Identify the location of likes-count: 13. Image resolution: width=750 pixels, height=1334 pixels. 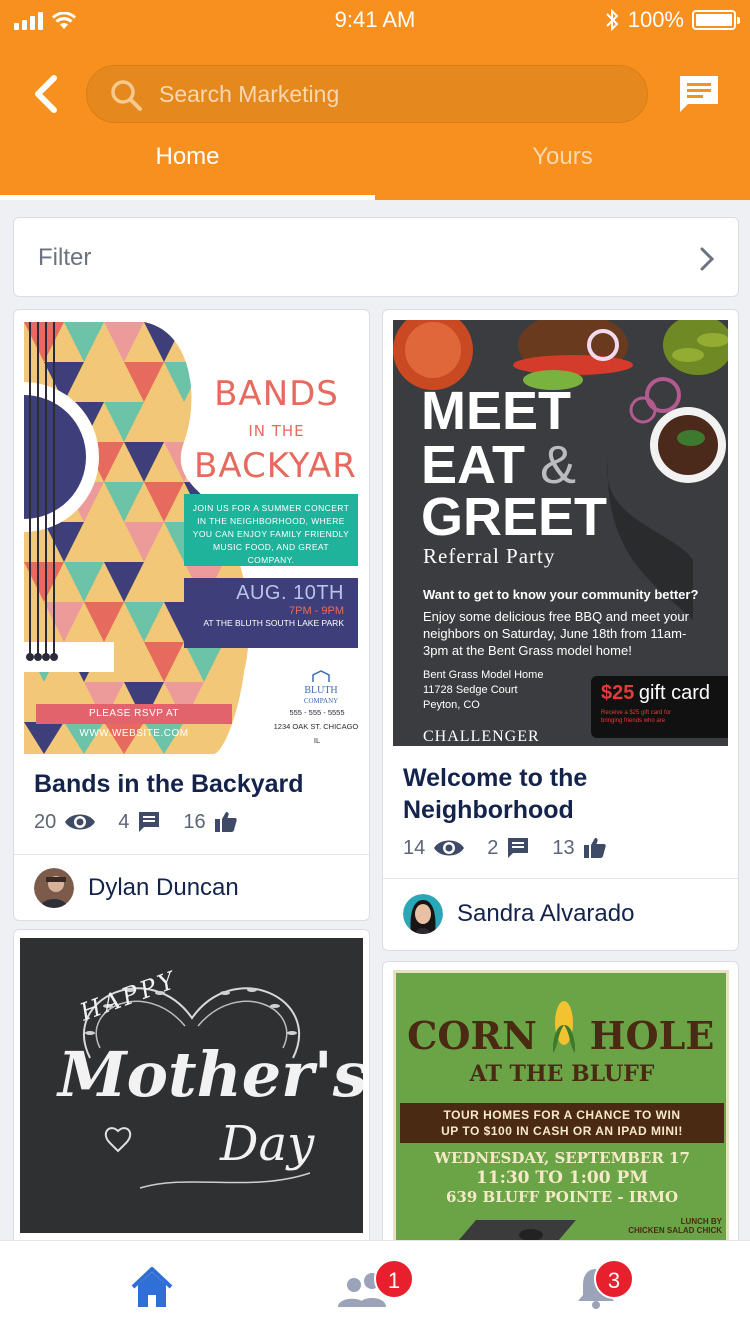
(579, 848).